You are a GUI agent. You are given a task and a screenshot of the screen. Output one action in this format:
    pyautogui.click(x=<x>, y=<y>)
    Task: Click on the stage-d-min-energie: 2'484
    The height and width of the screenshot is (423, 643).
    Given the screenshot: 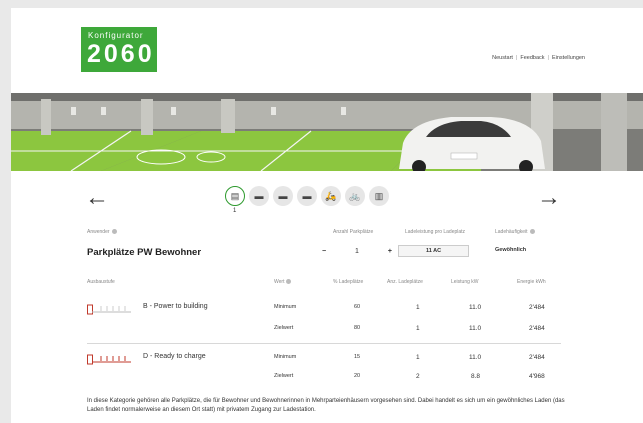 What is the action you would take?
    pyautogui.click(x=537, y=357)
    